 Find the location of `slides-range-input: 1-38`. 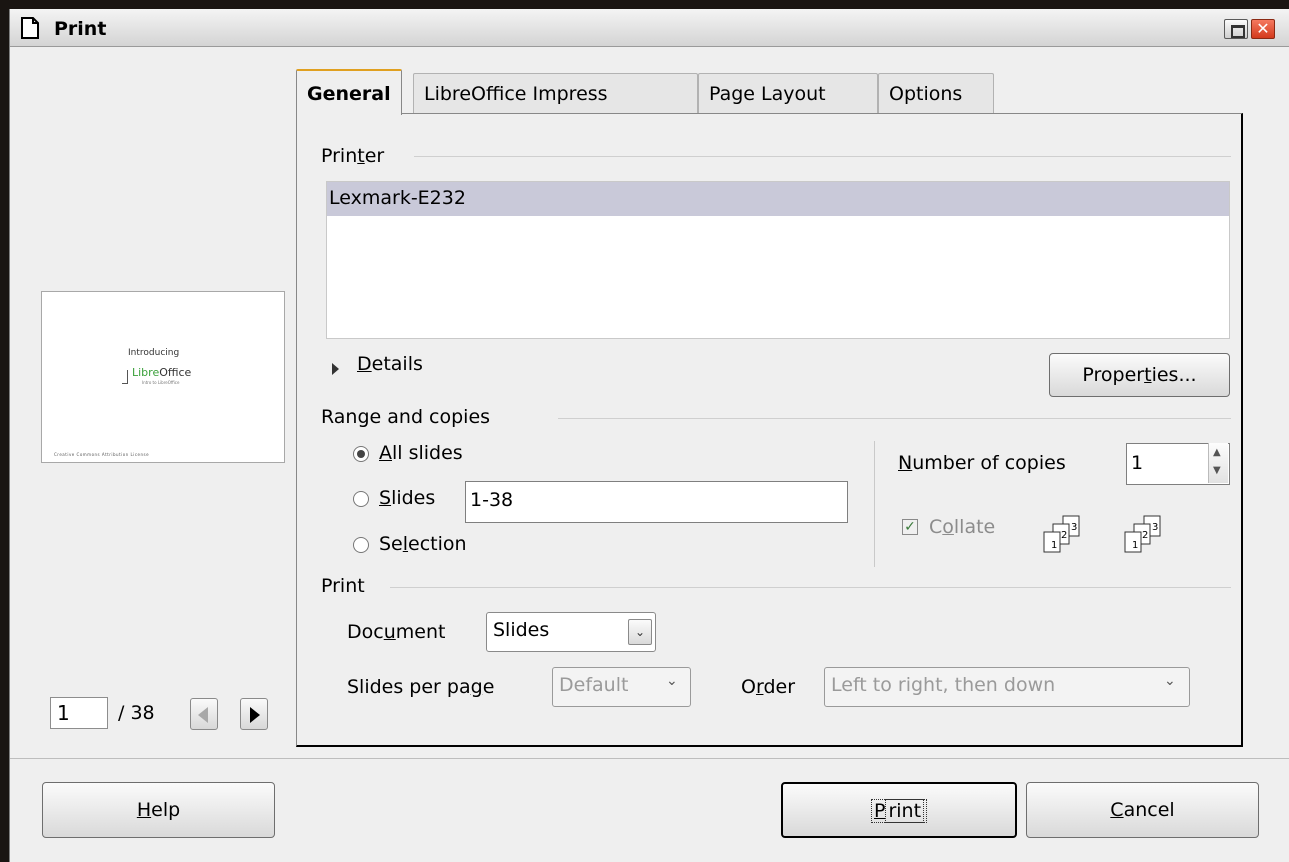

slides-range-input: 1-38 is located at coordinates (656, 502).